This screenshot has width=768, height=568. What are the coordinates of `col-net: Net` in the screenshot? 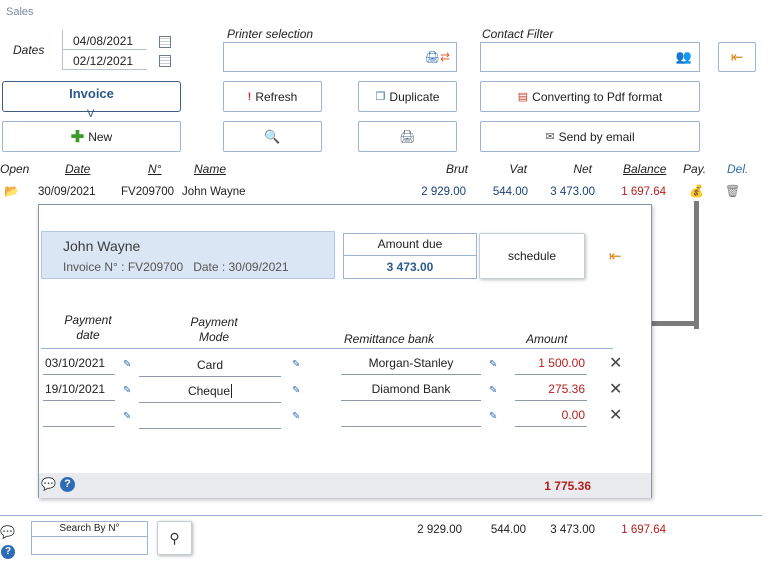 It's located at (582, 169).